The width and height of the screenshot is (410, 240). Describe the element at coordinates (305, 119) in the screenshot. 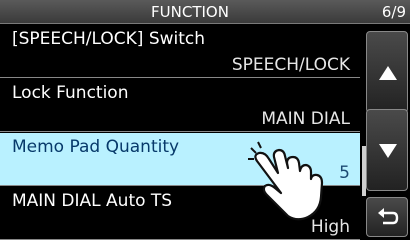

I see `menu-item-value: MAIN DIAL` at that location.